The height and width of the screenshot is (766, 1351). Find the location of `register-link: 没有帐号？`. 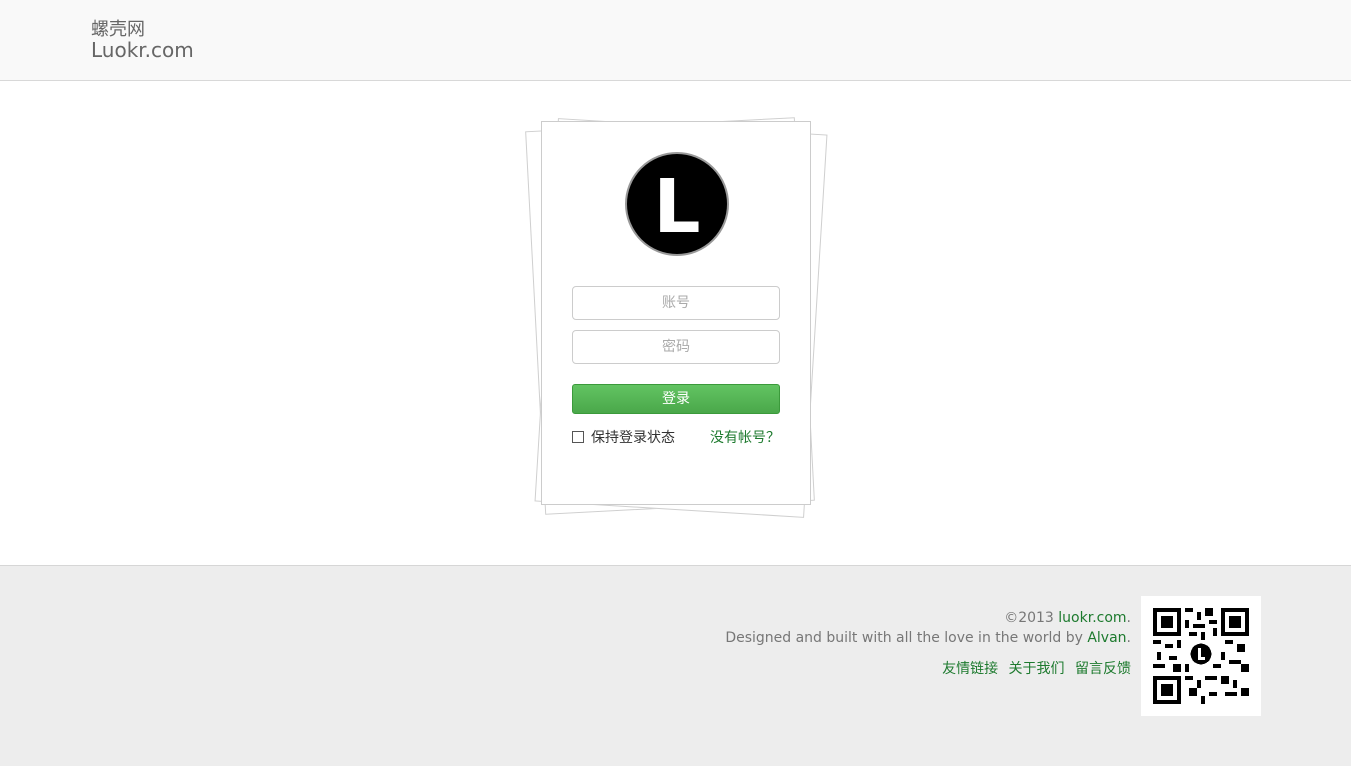

register-link: 没有帐号？ is located at coordinates (745, 437).